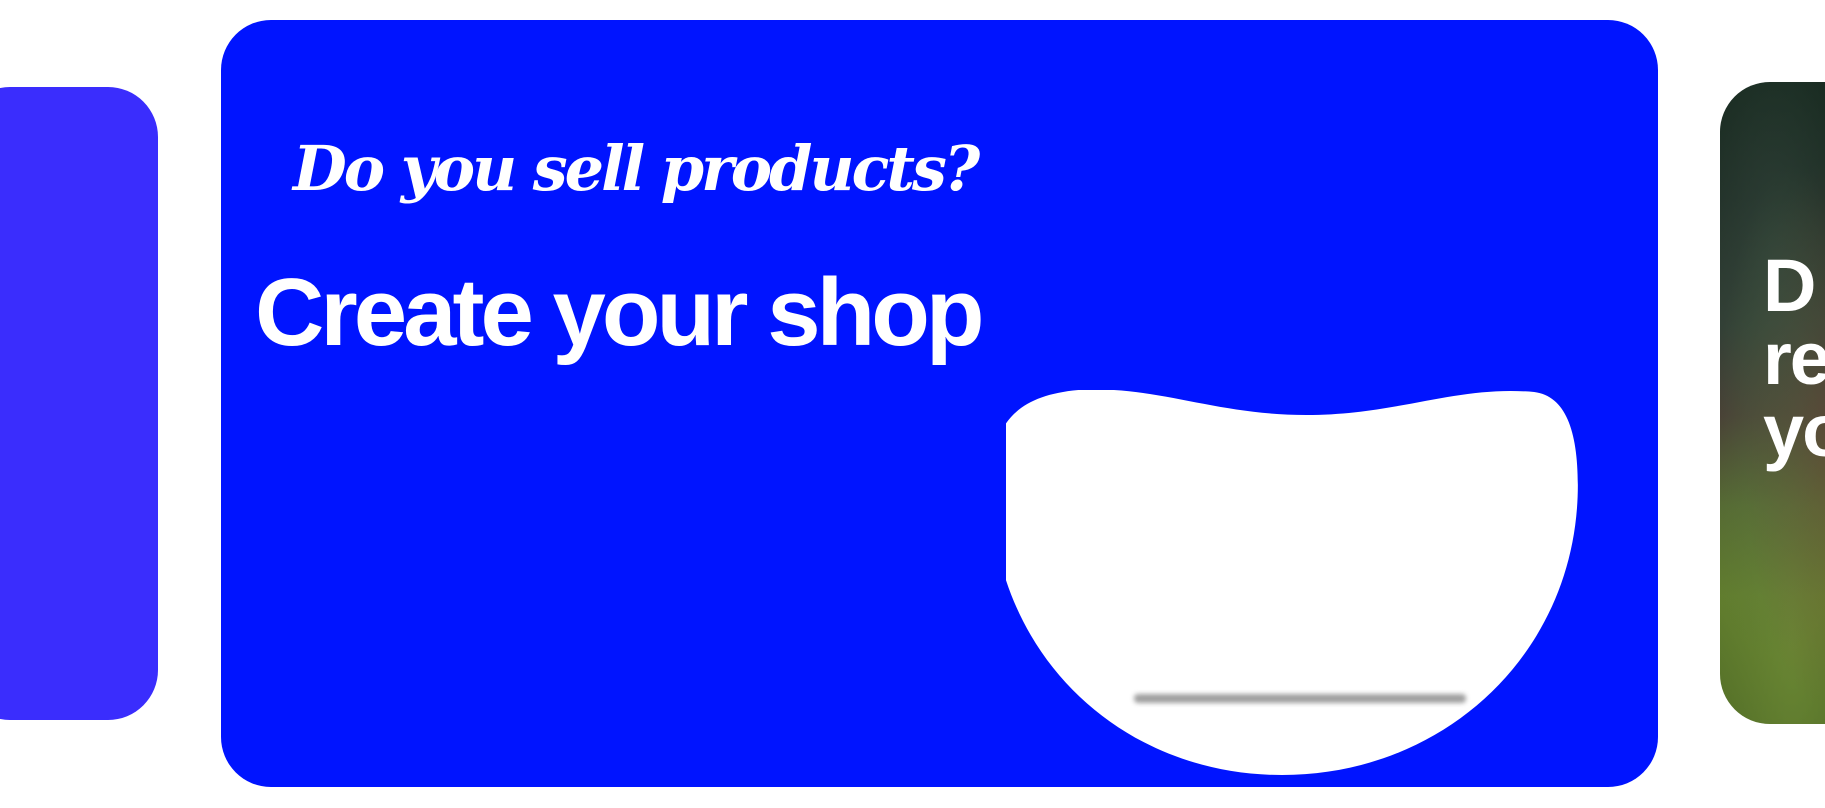  I want to click on carousel-card-previous, so click(79, 403).